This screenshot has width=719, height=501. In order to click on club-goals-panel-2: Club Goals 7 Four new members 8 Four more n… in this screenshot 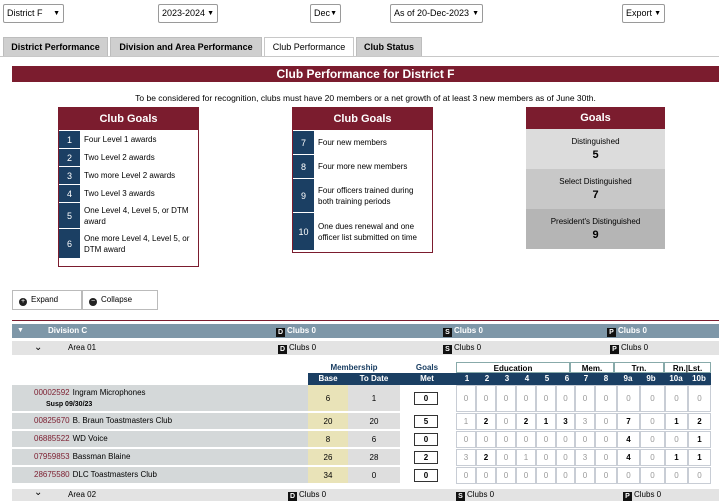, I will do `click(362, 180)`.